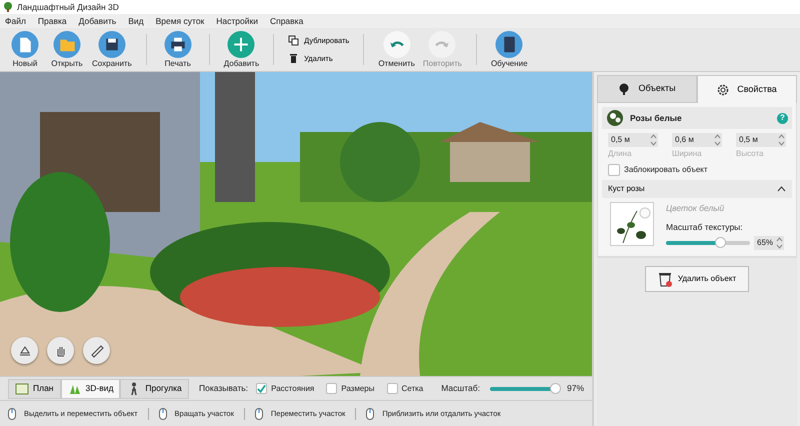 The width and height of the screenshot is (800, 426). I want to click on checkbox-label: Заблокировать объект, so click(666, 170).